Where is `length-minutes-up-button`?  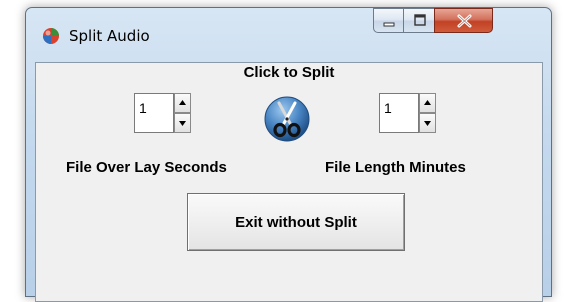
length-minutes-up-button is located at coordinates (427, 103).